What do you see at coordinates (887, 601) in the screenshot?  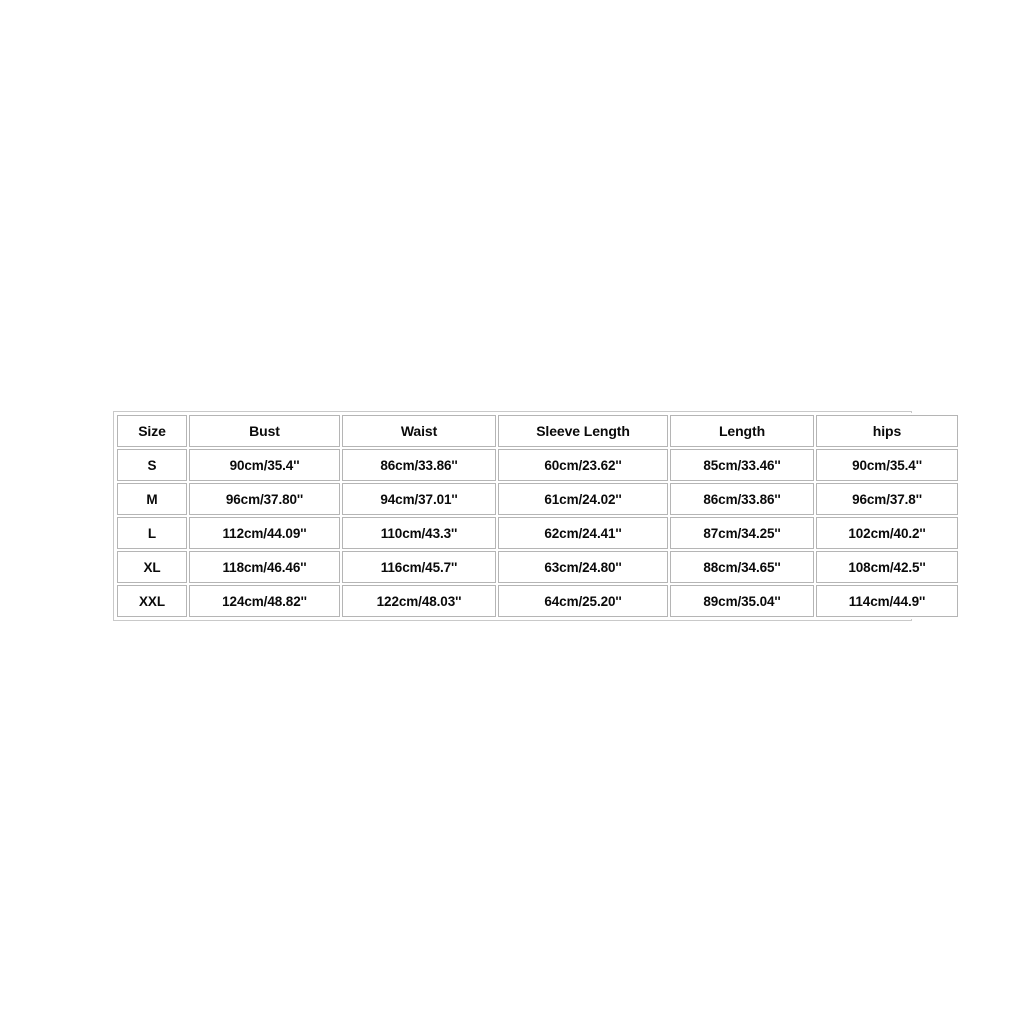 I see `cell-hips: 114cm/44.9''` at bounding box center [887, 601].